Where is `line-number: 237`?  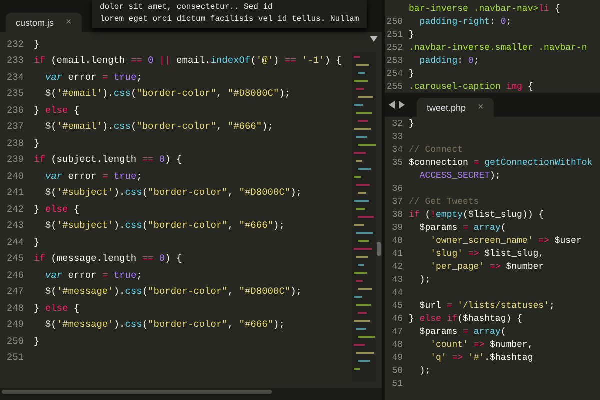
line-number: 237 is located at coordinates (15, 126).